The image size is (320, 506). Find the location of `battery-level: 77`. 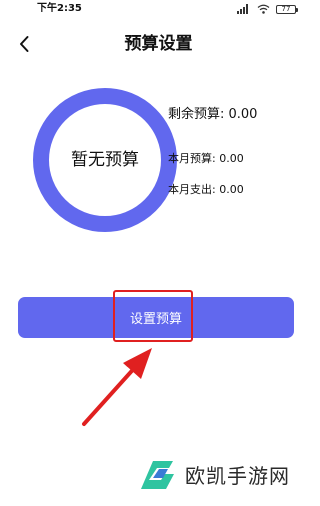

battery-level: 77 is located at coordinates (286, 8).